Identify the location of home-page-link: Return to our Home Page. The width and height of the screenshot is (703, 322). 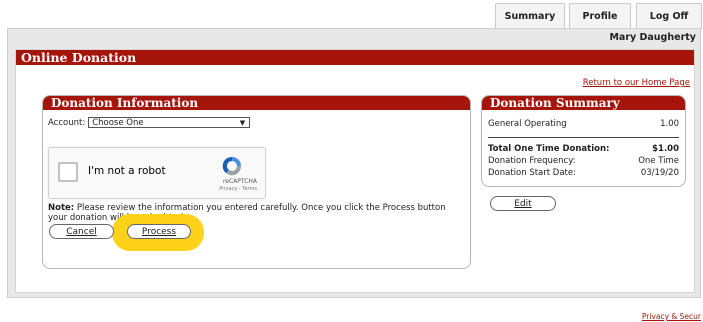
(636, 83).